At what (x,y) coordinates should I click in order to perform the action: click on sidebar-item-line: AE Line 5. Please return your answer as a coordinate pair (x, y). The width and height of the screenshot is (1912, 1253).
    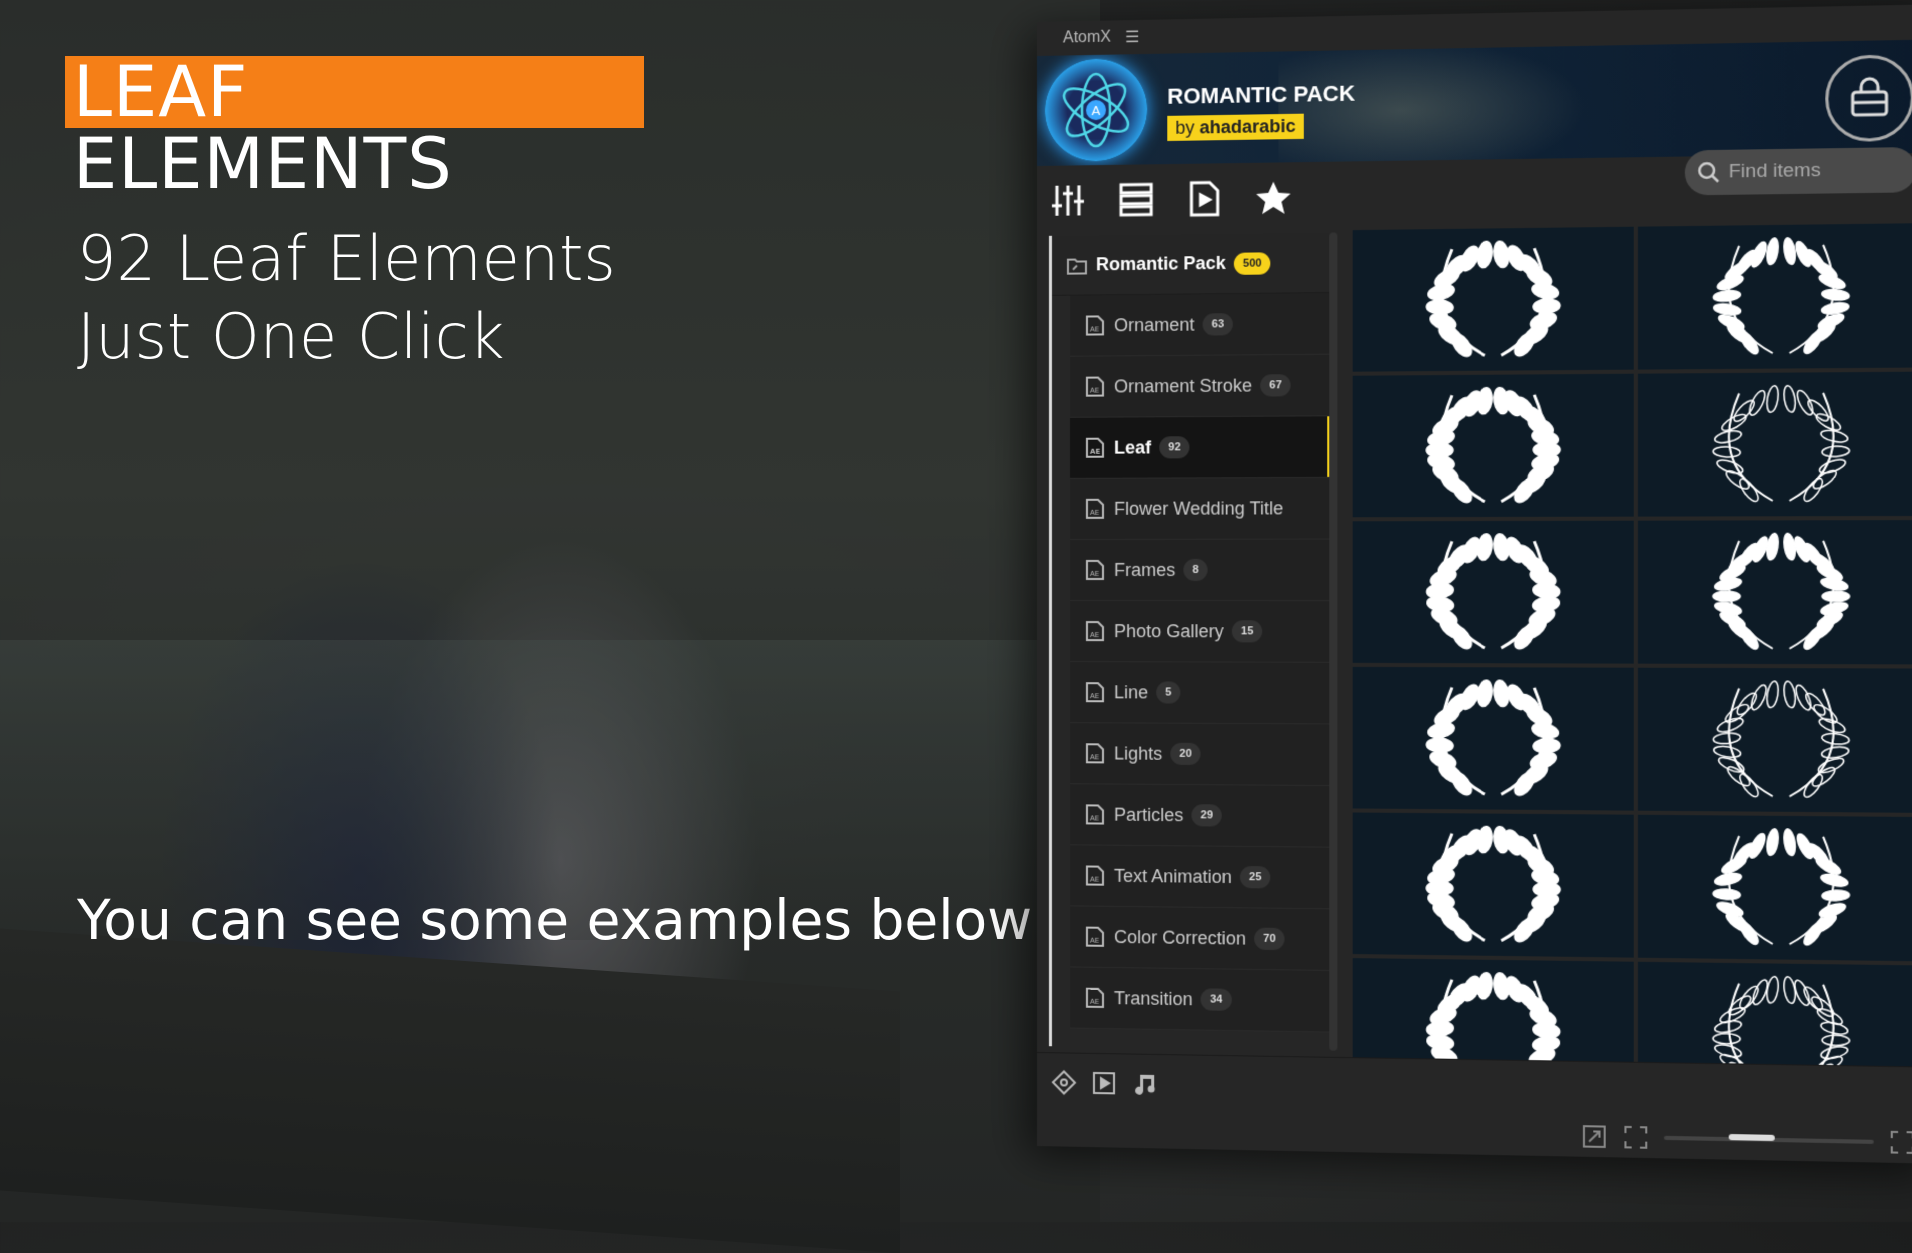
    Looking at the image, I should click on (1200, 693).